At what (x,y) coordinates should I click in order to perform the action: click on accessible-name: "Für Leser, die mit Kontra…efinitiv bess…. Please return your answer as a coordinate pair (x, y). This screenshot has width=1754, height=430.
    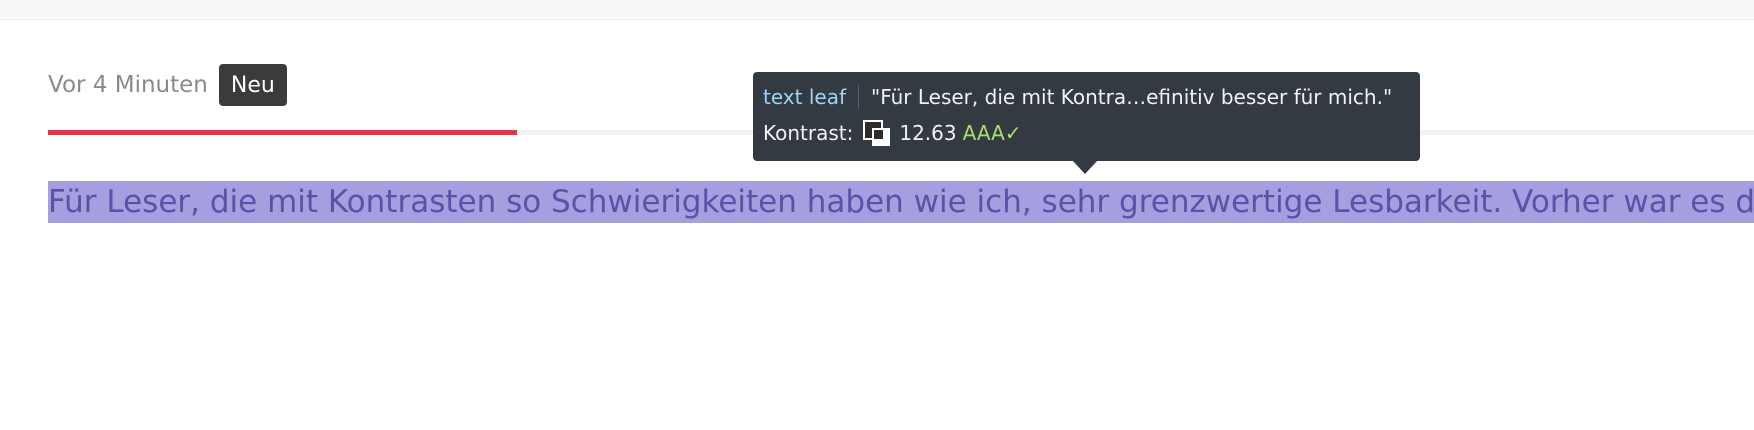
    Looking at the image, I should click on (1132, 97).